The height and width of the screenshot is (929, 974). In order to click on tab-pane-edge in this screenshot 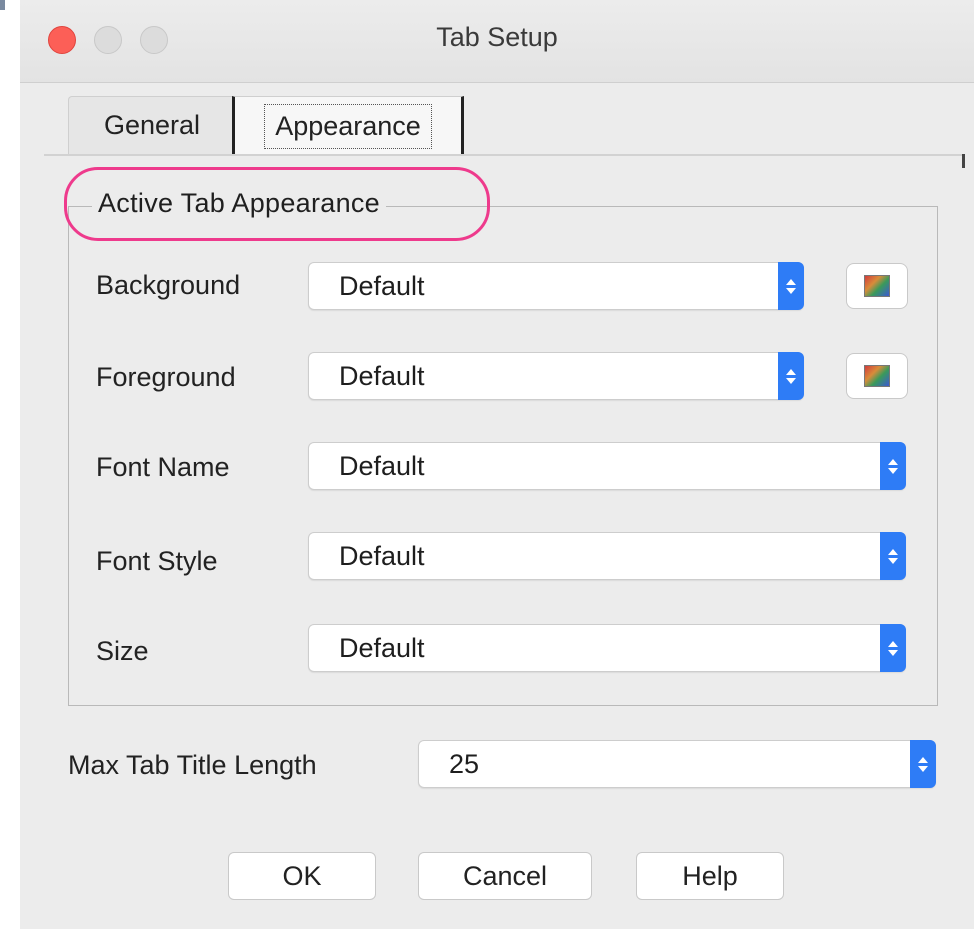, I will do `click(963, 161)`.